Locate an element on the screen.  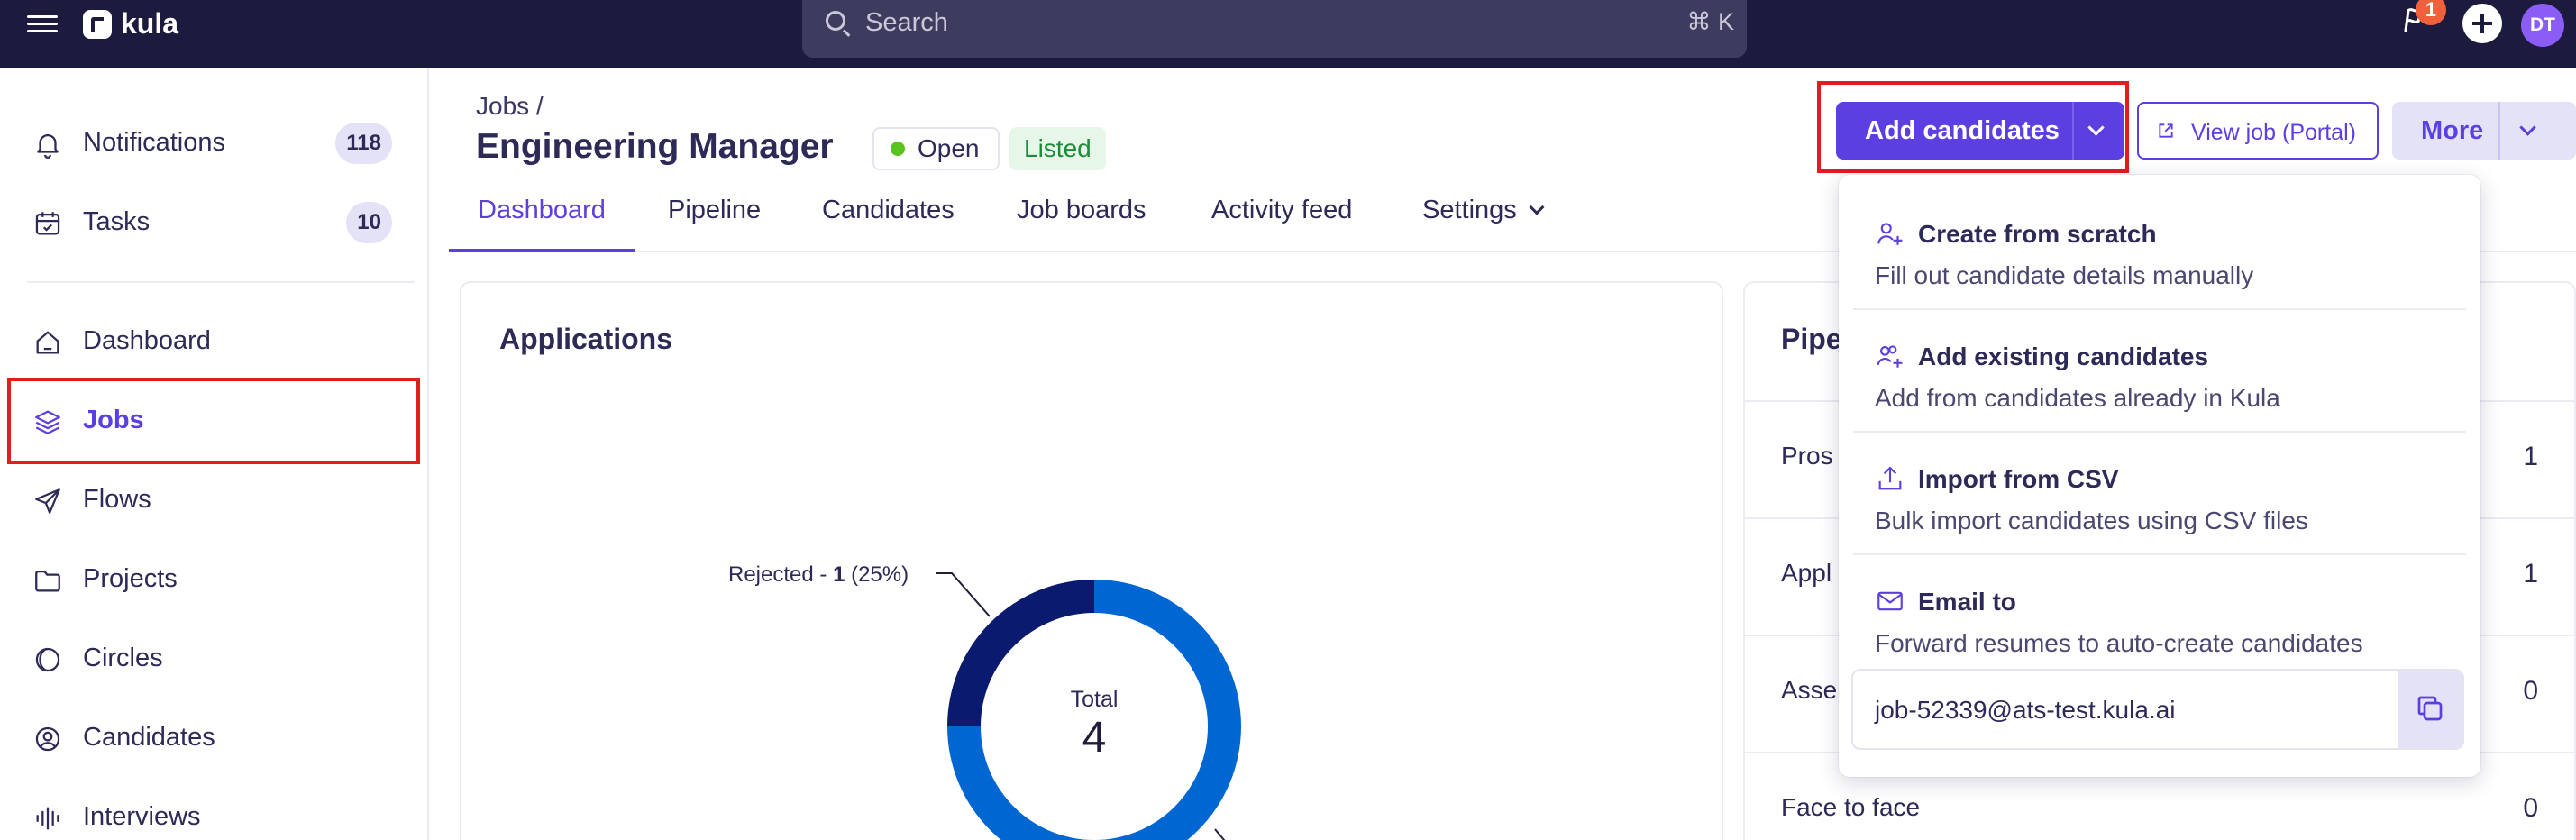
more-button: More is located at coordinates (2484, 131).